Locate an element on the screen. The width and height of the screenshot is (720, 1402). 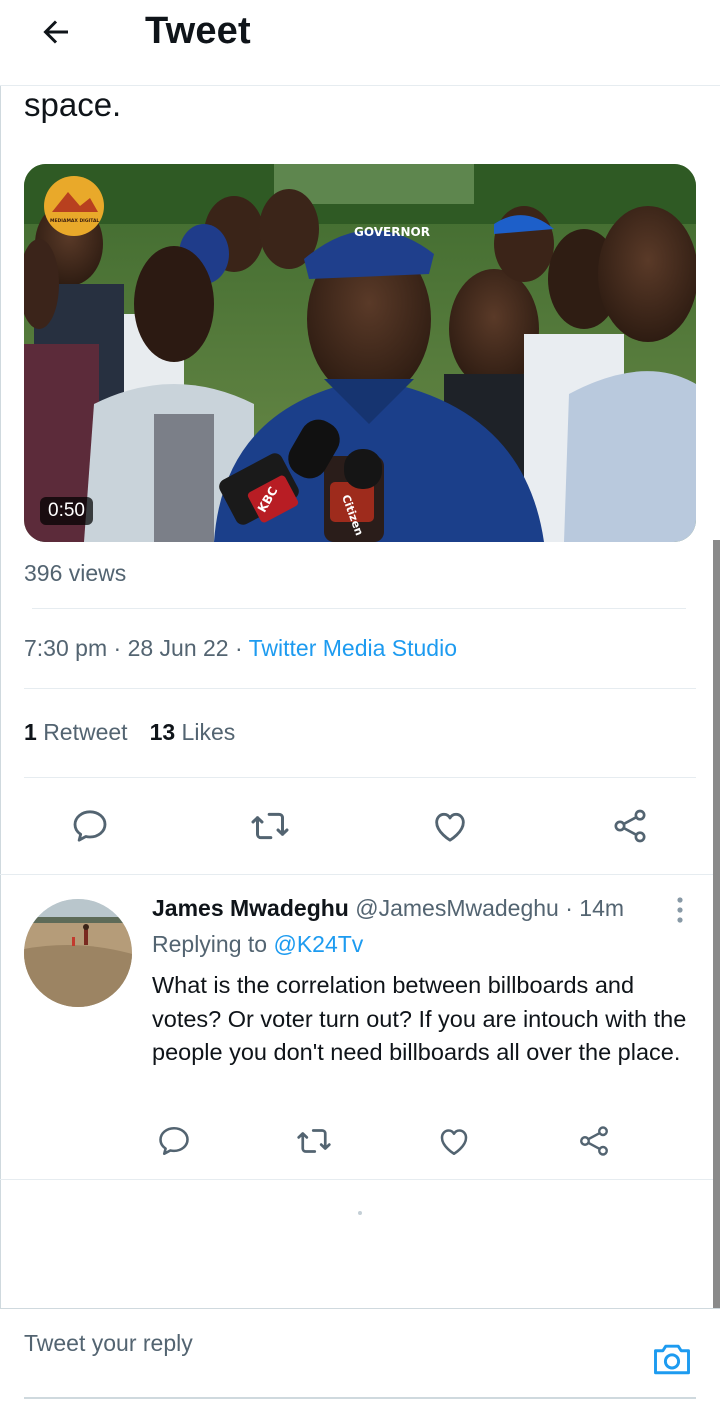
camera-icon is located at coordinates (672, 1359).